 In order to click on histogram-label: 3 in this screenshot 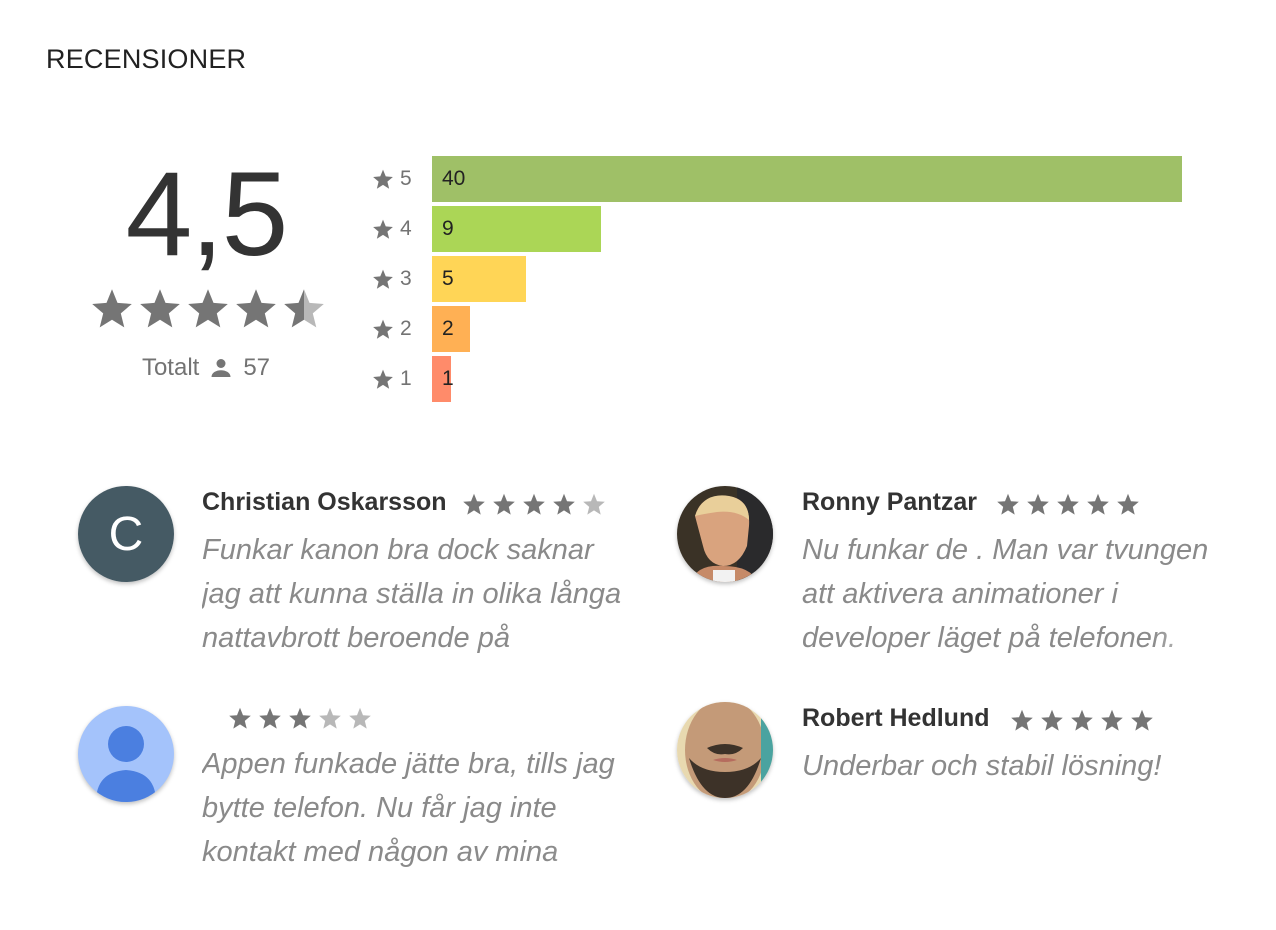, I will do `click(402, 279)`.